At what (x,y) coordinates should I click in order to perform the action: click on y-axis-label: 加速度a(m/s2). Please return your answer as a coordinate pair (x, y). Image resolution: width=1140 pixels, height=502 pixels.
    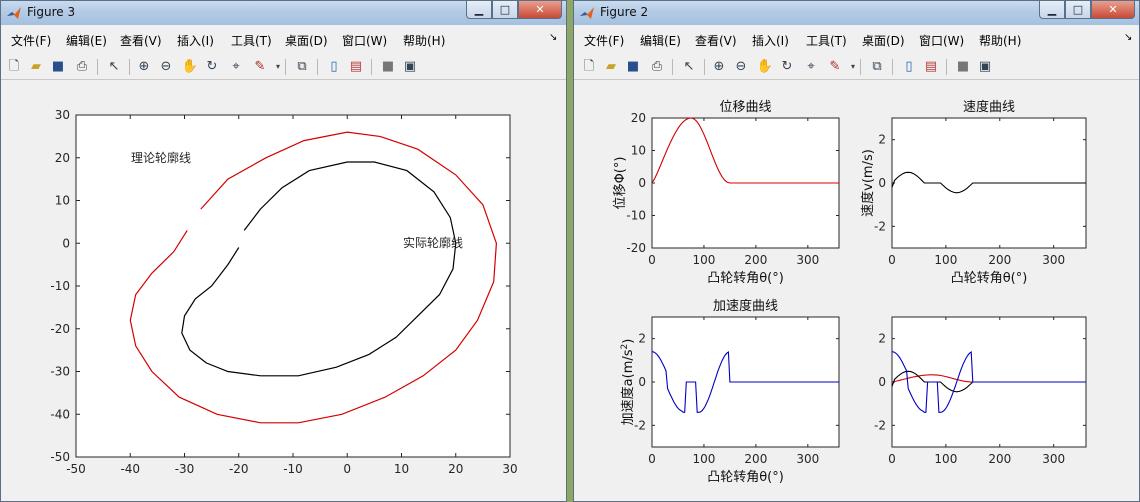
    Looking at the image, I should click on (628, 382).